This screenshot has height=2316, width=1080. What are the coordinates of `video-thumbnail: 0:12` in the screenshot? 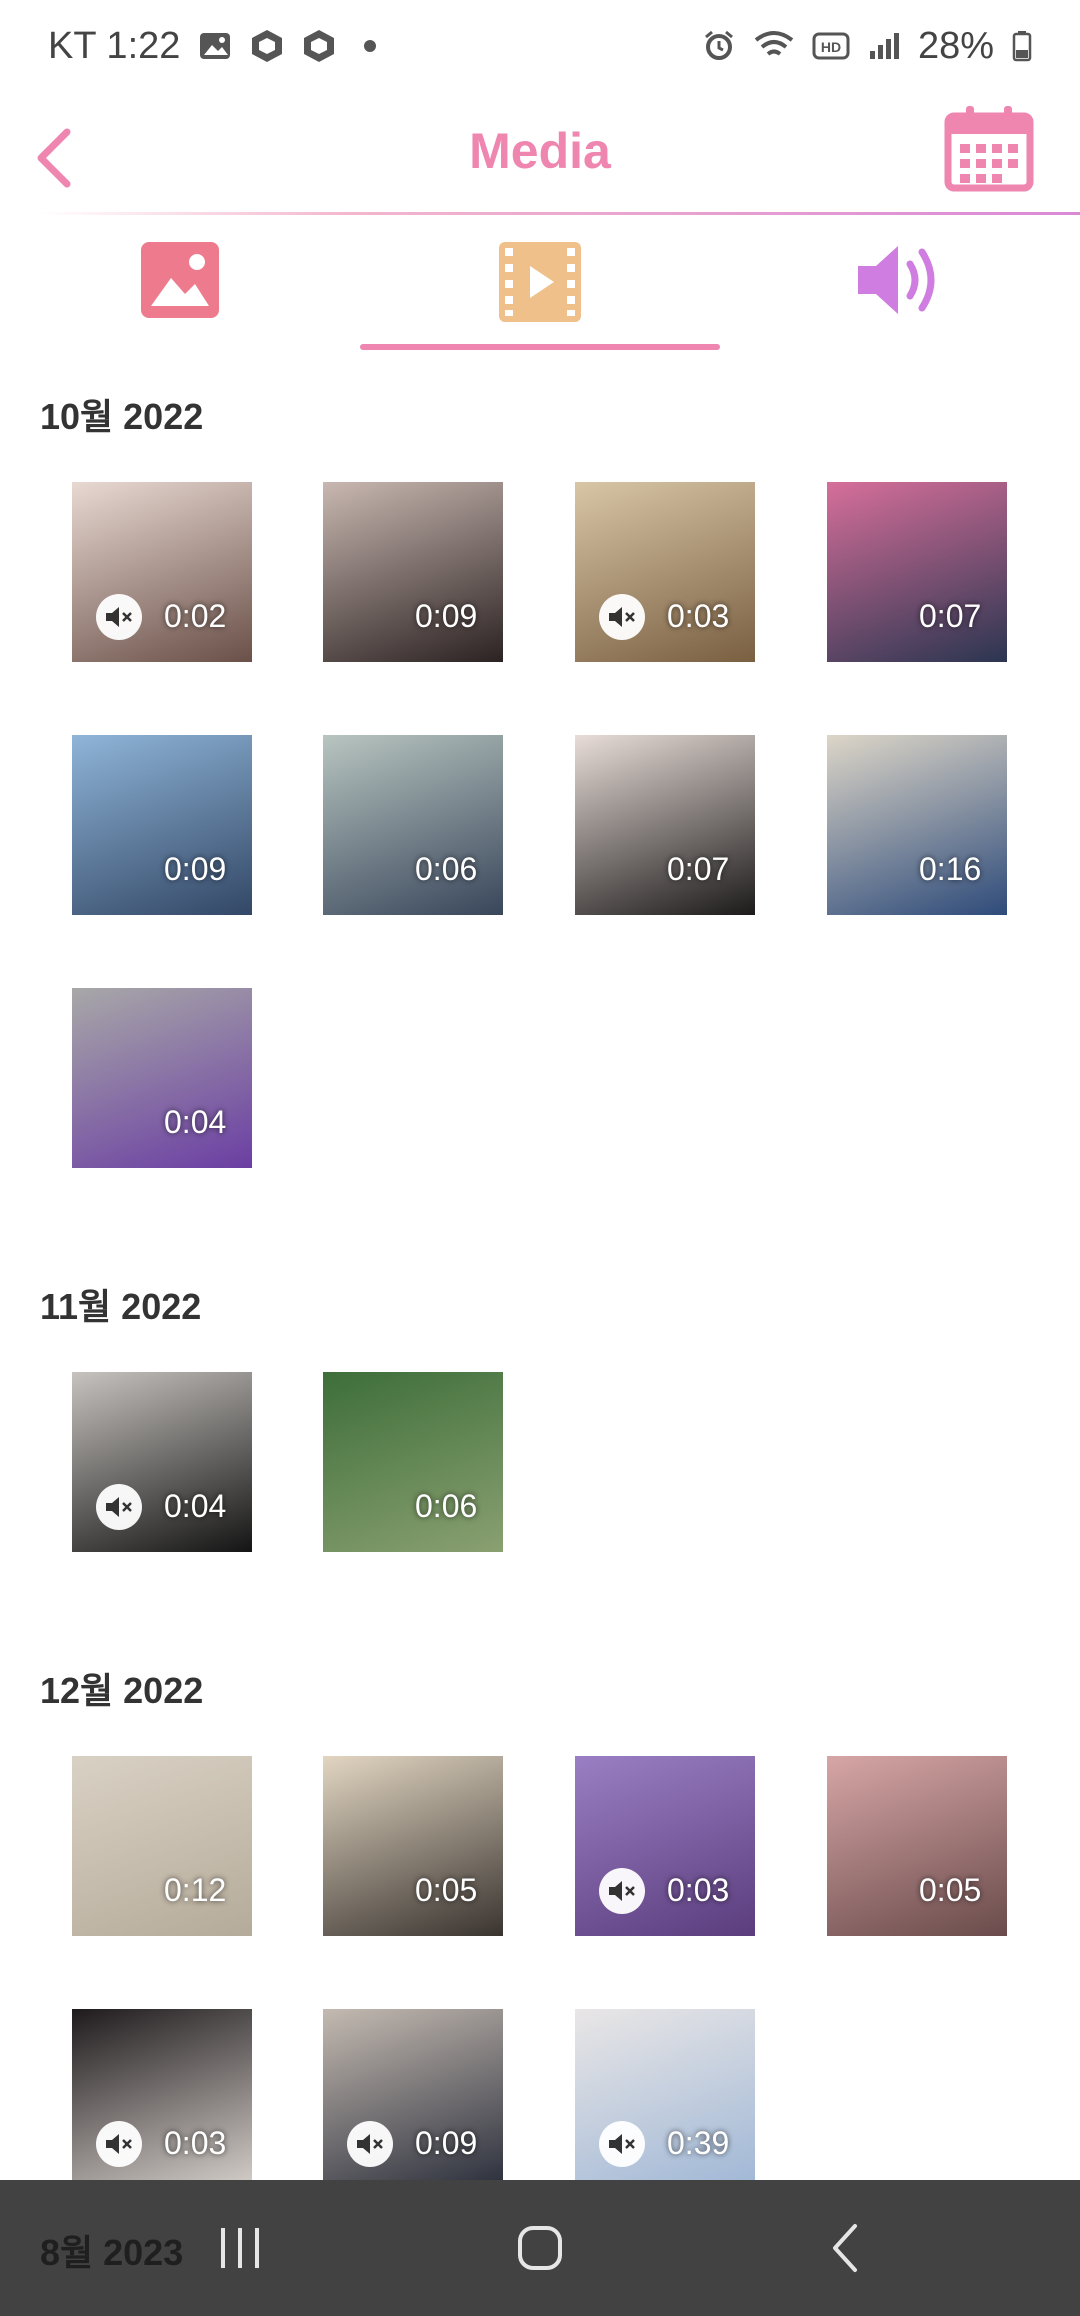 It's located at (162, 1846).